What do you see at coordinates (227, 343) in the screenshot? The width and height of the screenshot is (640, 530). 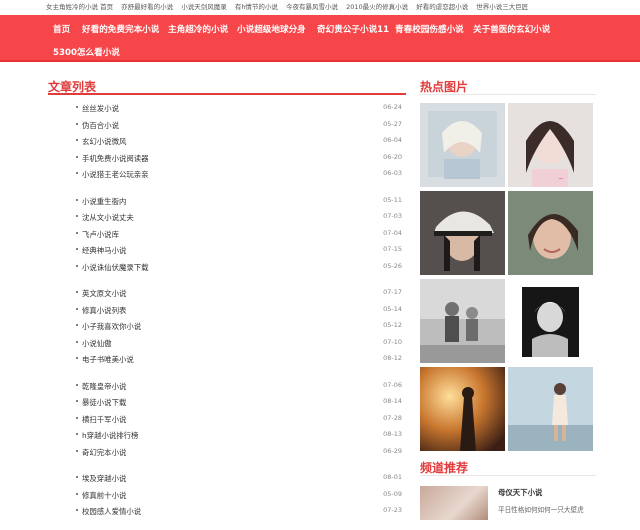 I see `article-row: 小说仙傲 07-10` at bounding box center [227, 343].